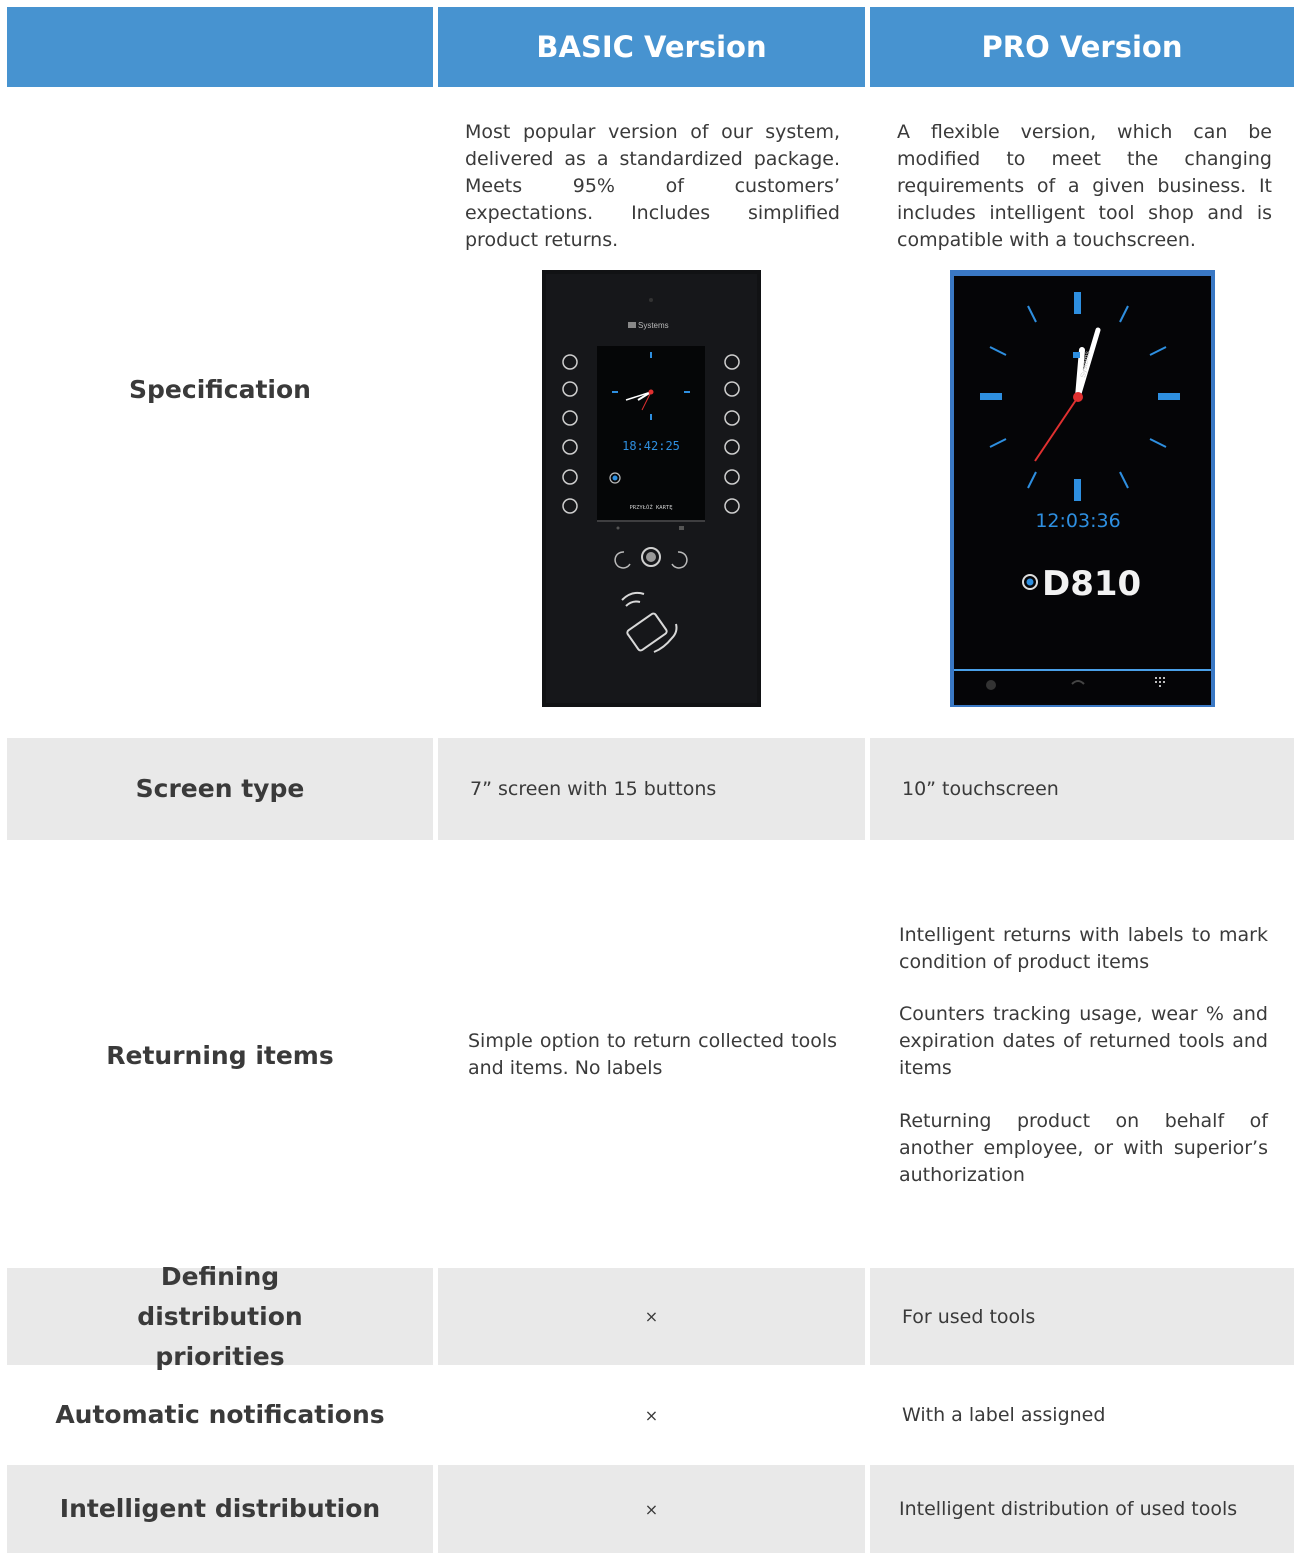 The width and height of the screenshot is (1294, 1553). I want to click on screen-type-basic: 7” screen with 15 buttons, so click(651, 789).